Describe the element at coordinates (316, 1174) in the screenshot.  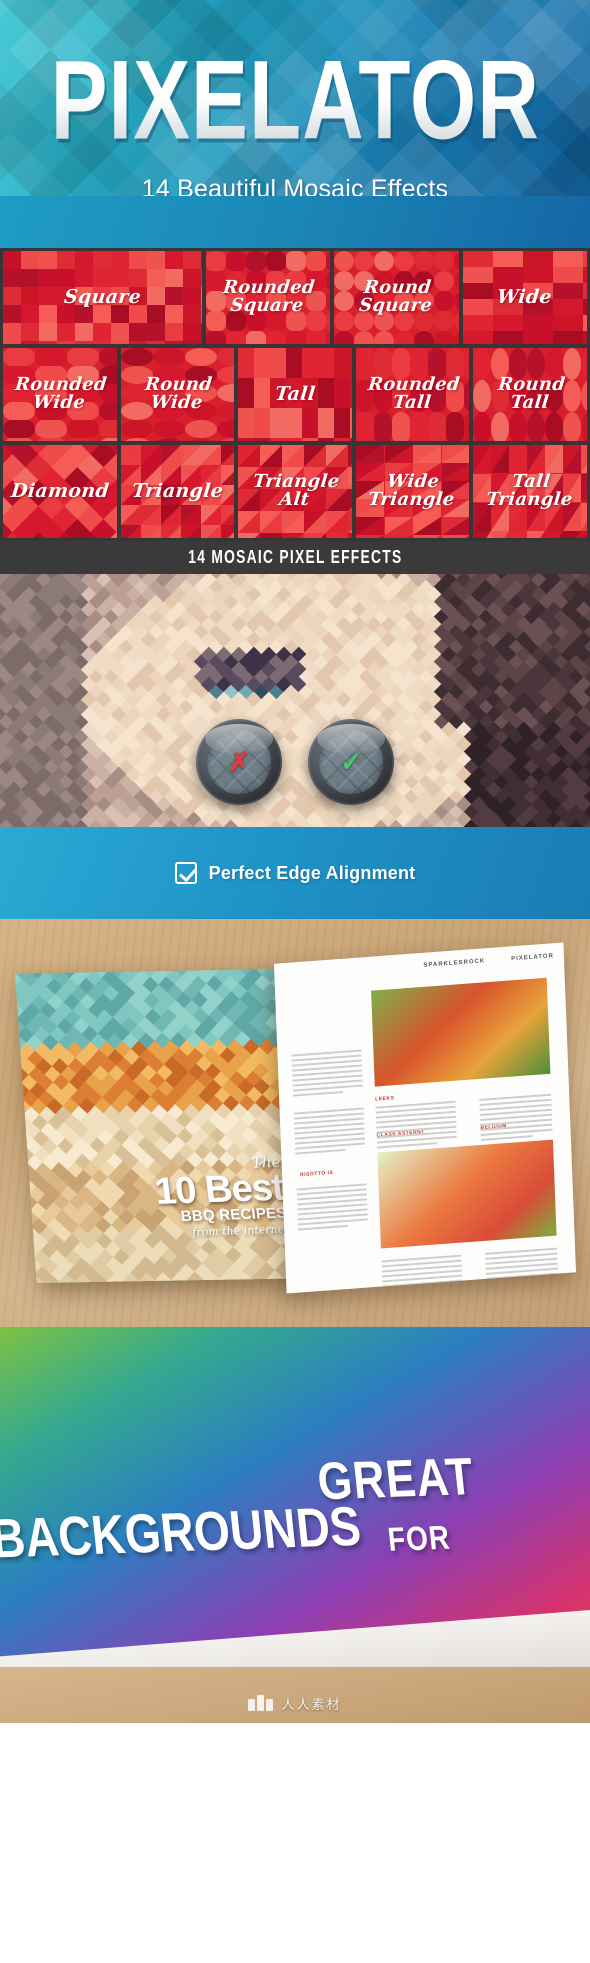
I see `article-kicker-4: RISOTTO IS` at that location.